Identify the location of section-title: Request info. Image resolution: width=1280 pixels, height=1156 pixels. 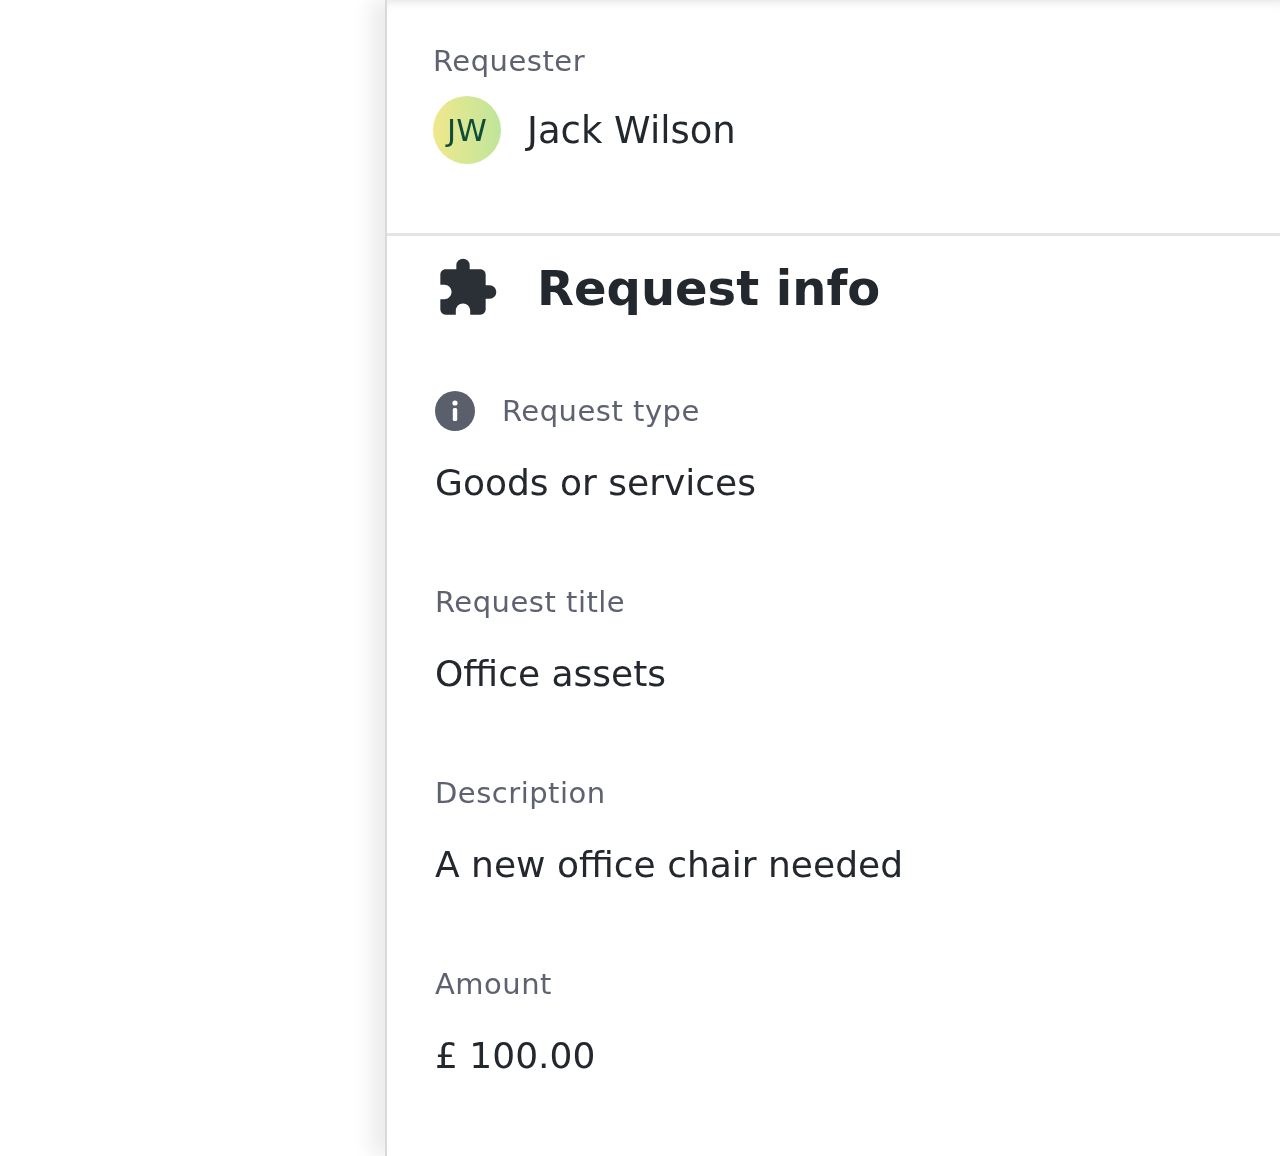
(709, 288).